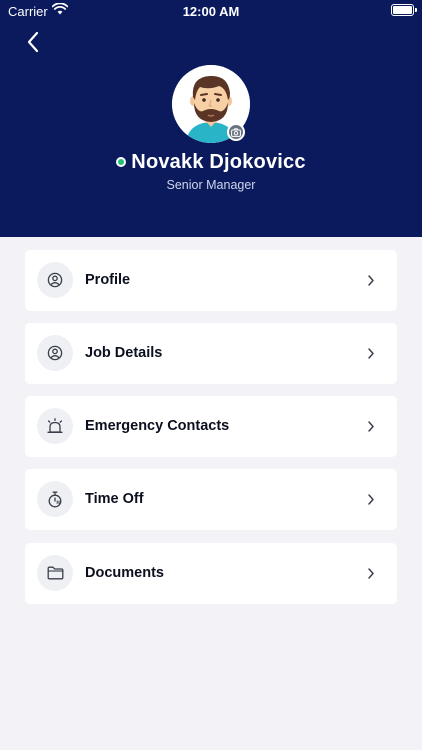 Image resolution: width=422 pixels, height=750 pixels. Describe the element at coordinates (124, 573) in the screenshot. I see `menu-item-label: Documents` at that location.